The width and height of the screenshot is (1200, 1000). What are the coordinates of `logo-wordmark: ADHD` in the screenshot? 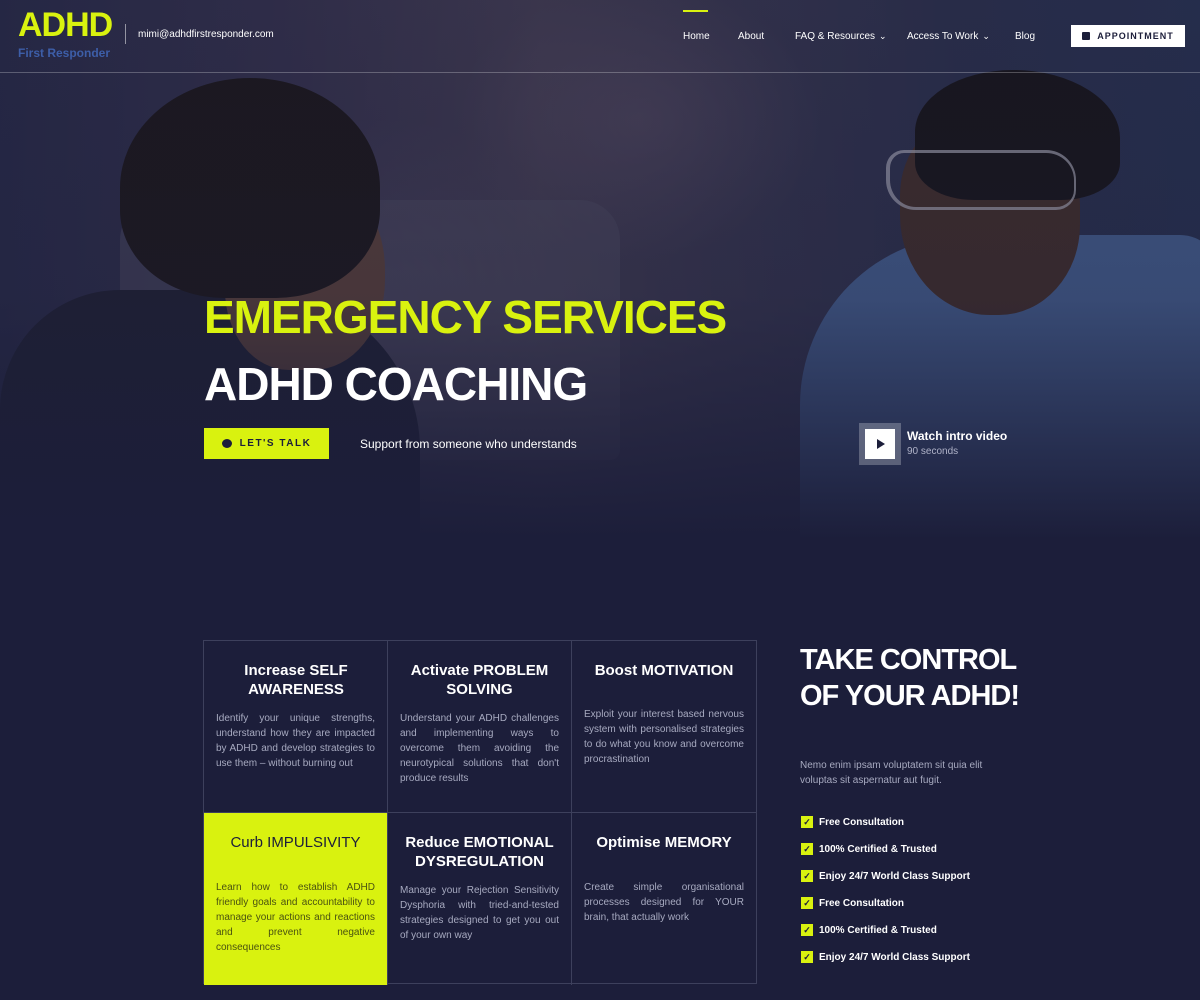 It's located at (65, 25).